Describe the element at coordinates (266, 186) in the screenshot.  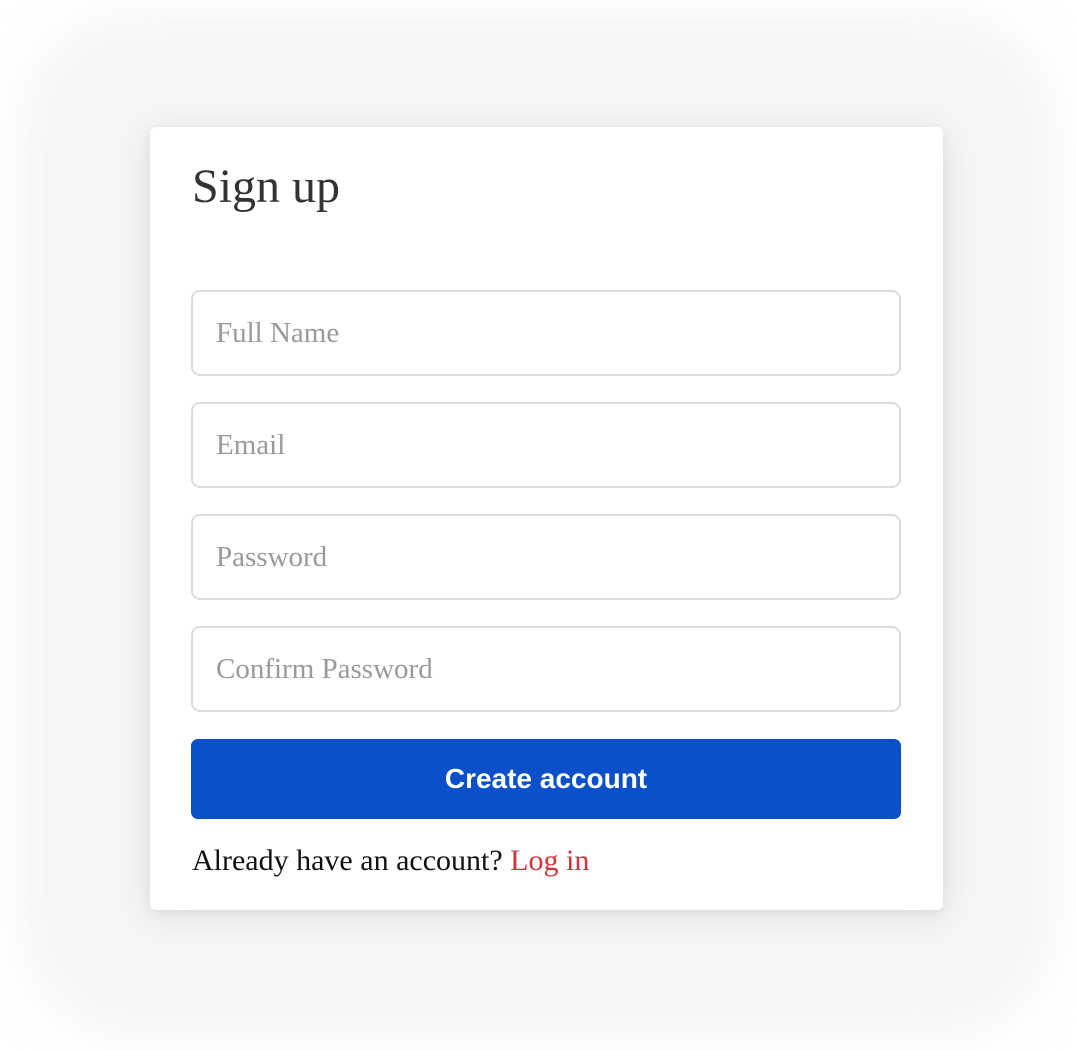
I see `page-title: Sign up` at that location.